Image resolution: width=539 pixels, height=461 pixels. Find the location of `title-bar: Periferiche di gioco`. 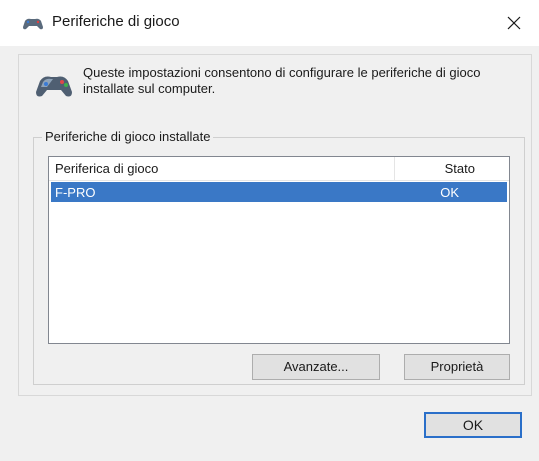

title-bar: Periferiche di gioco is located at coordinates (269, 23).